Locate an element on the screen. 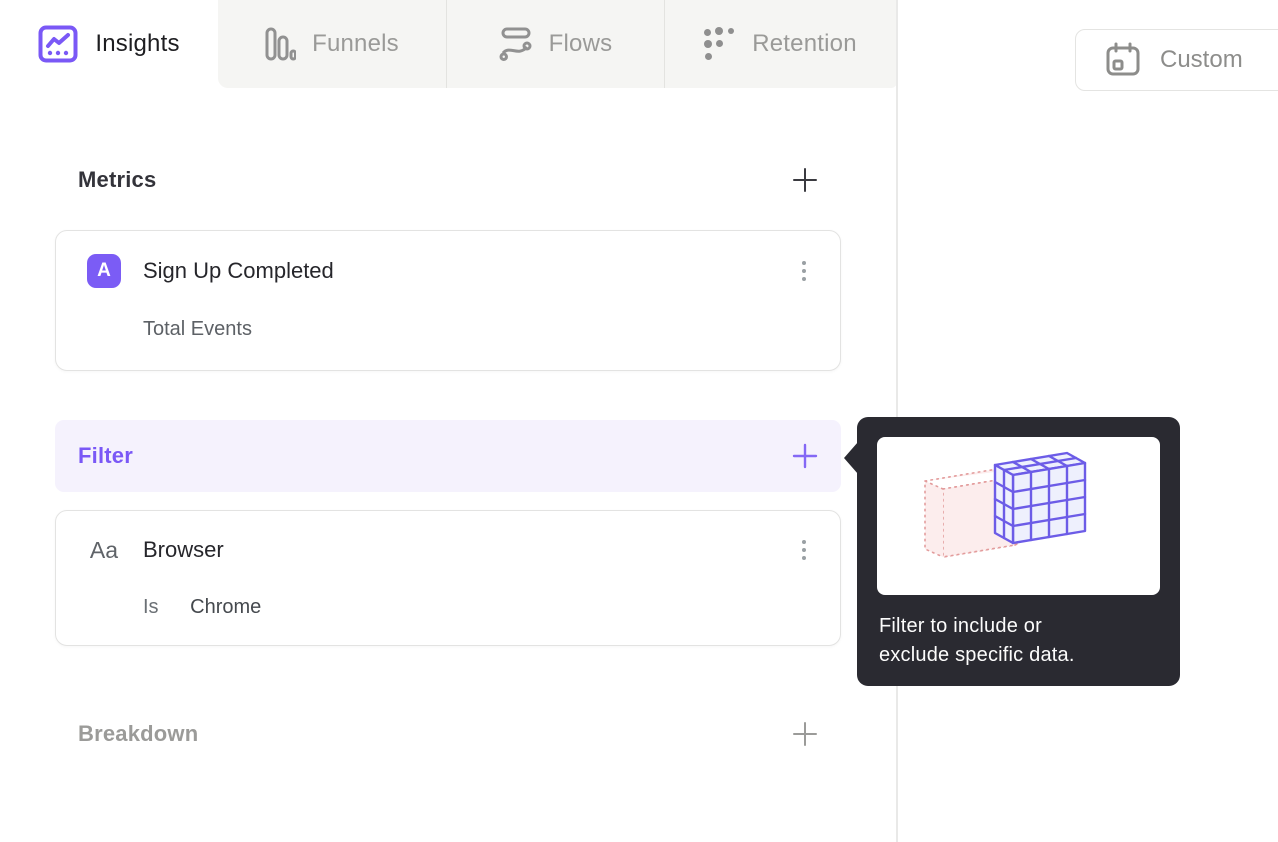 The width and height of the screenshot is (1278, 842). metric-series-badge: A is located at coordinates (104, 271).